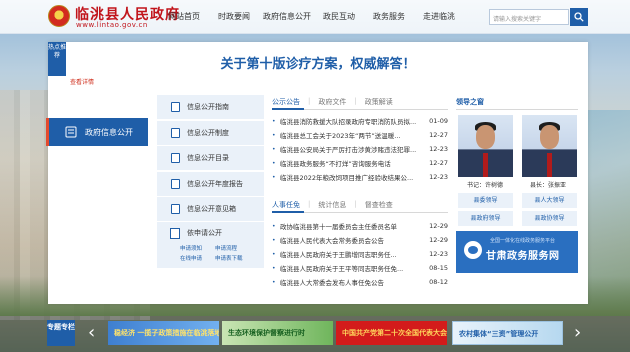 The image size is (630, 352). What do you see at coordinates (529, 17) in the screenshot?
I see `search-input: 请输入搜索关键字` at bounding box center [529, 17].